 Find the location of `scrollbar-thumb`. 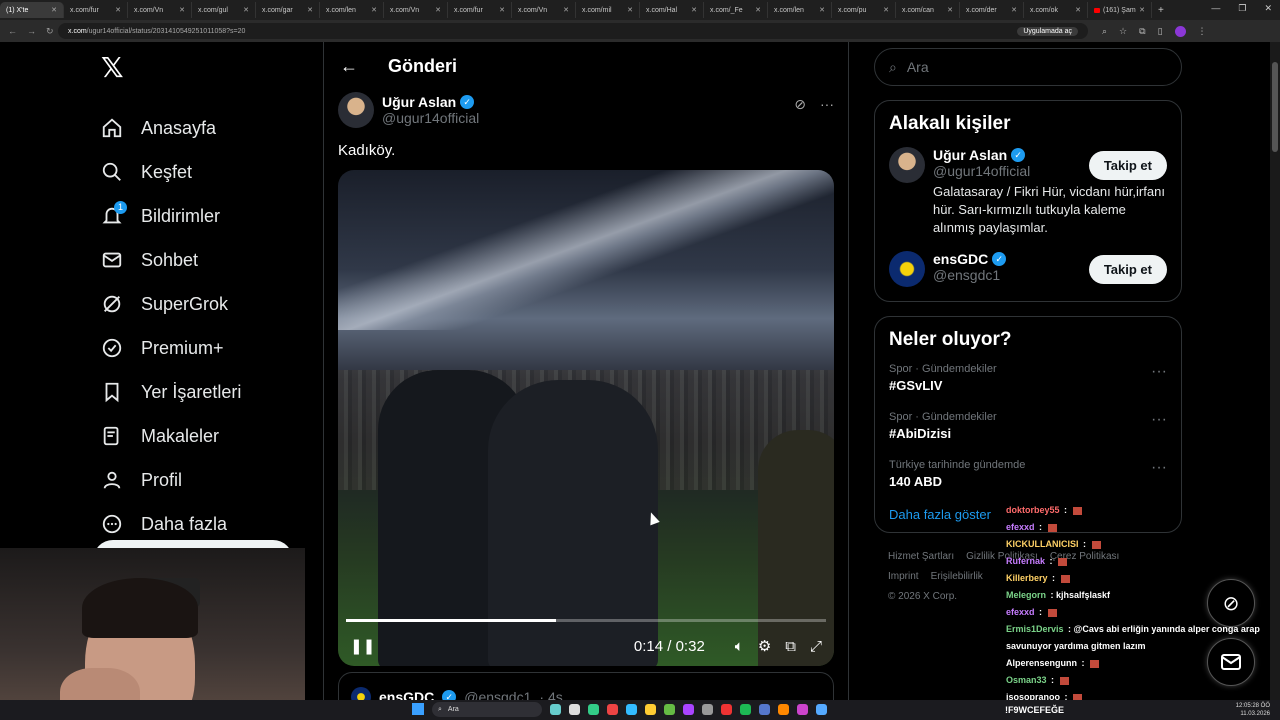

scrollbar-thumb is located at coordinates (1275, 107).